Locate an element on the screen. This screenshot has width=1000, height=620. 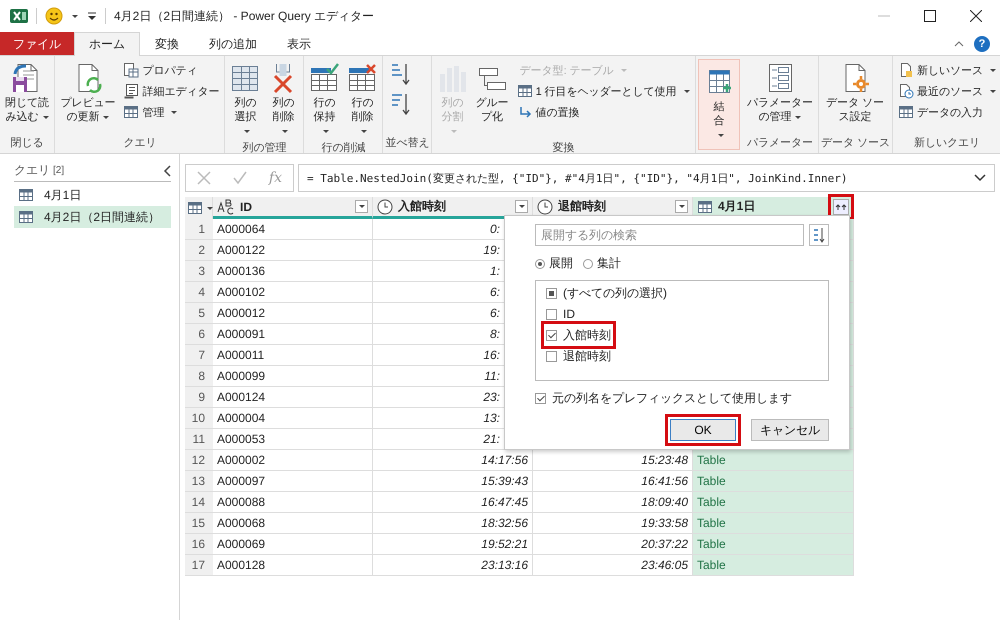
row-number: 8 is located at coordinates (199, 376).